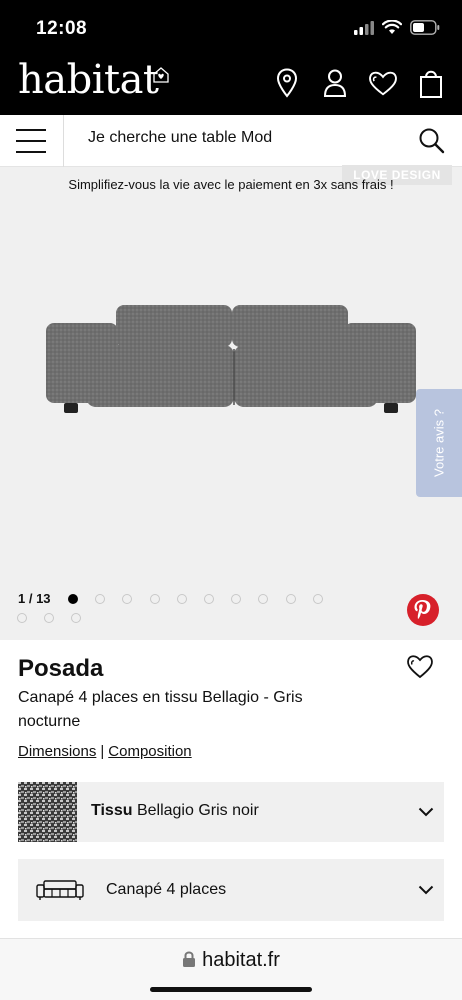 The height and width of the screenshot is (1000, 462). I want to click on browser-address-bar: habitat.fr, so click(231, 969).